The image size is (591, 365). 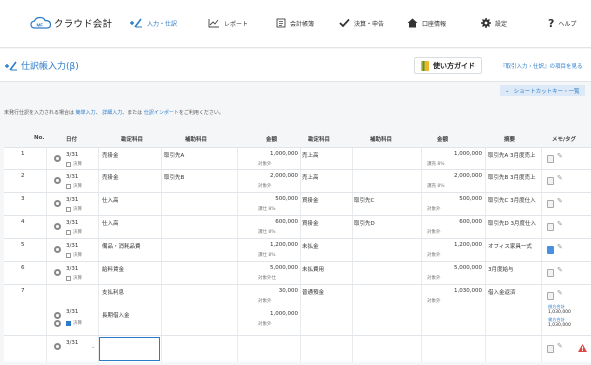 What do you see at coordinates (86, 113) in the screenshot?
I see `simple-input-link: 簡単入力` at bounding box center [86, 113].